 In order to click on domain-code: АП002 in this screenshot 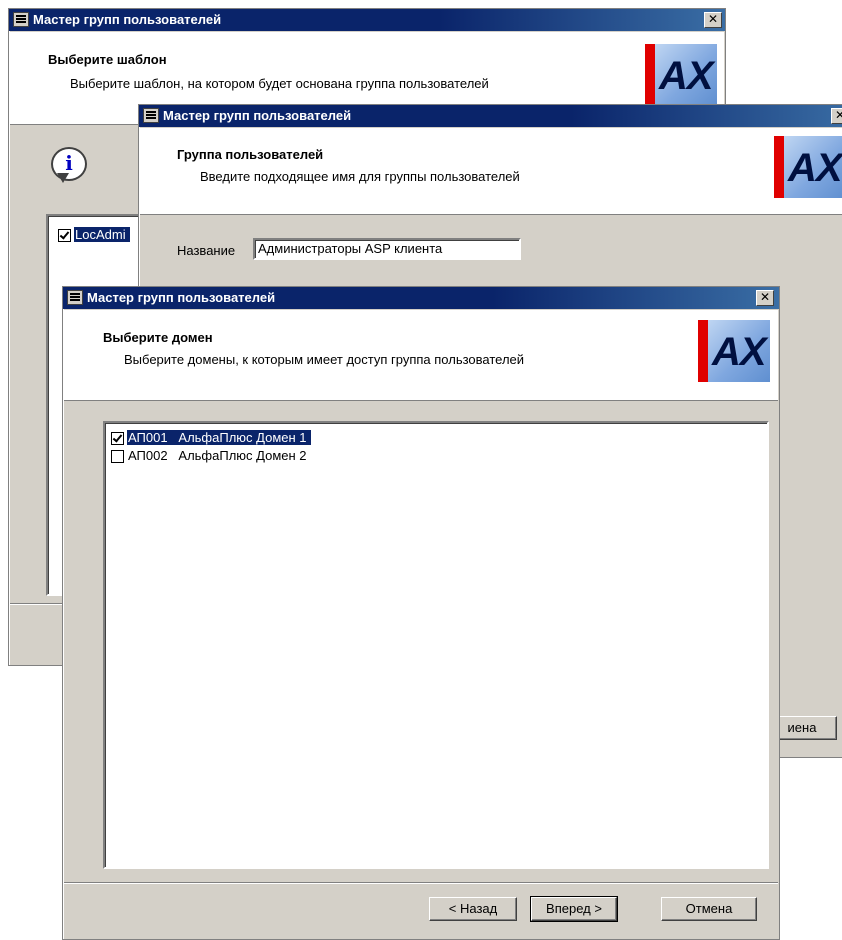, I will do `click(148, 455)`.